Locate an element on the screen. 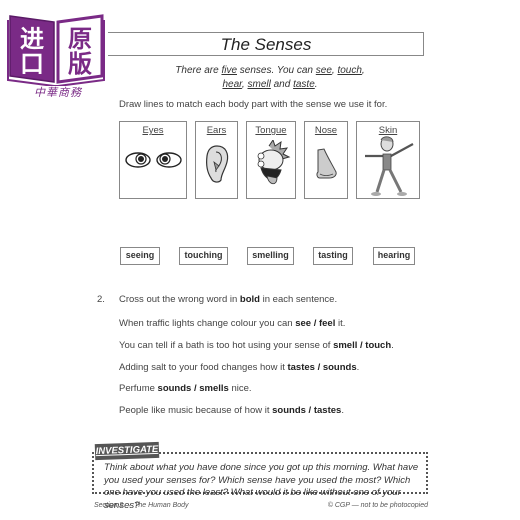  body-part-card-eyes: Eyes is located at coordinates (153, 160).